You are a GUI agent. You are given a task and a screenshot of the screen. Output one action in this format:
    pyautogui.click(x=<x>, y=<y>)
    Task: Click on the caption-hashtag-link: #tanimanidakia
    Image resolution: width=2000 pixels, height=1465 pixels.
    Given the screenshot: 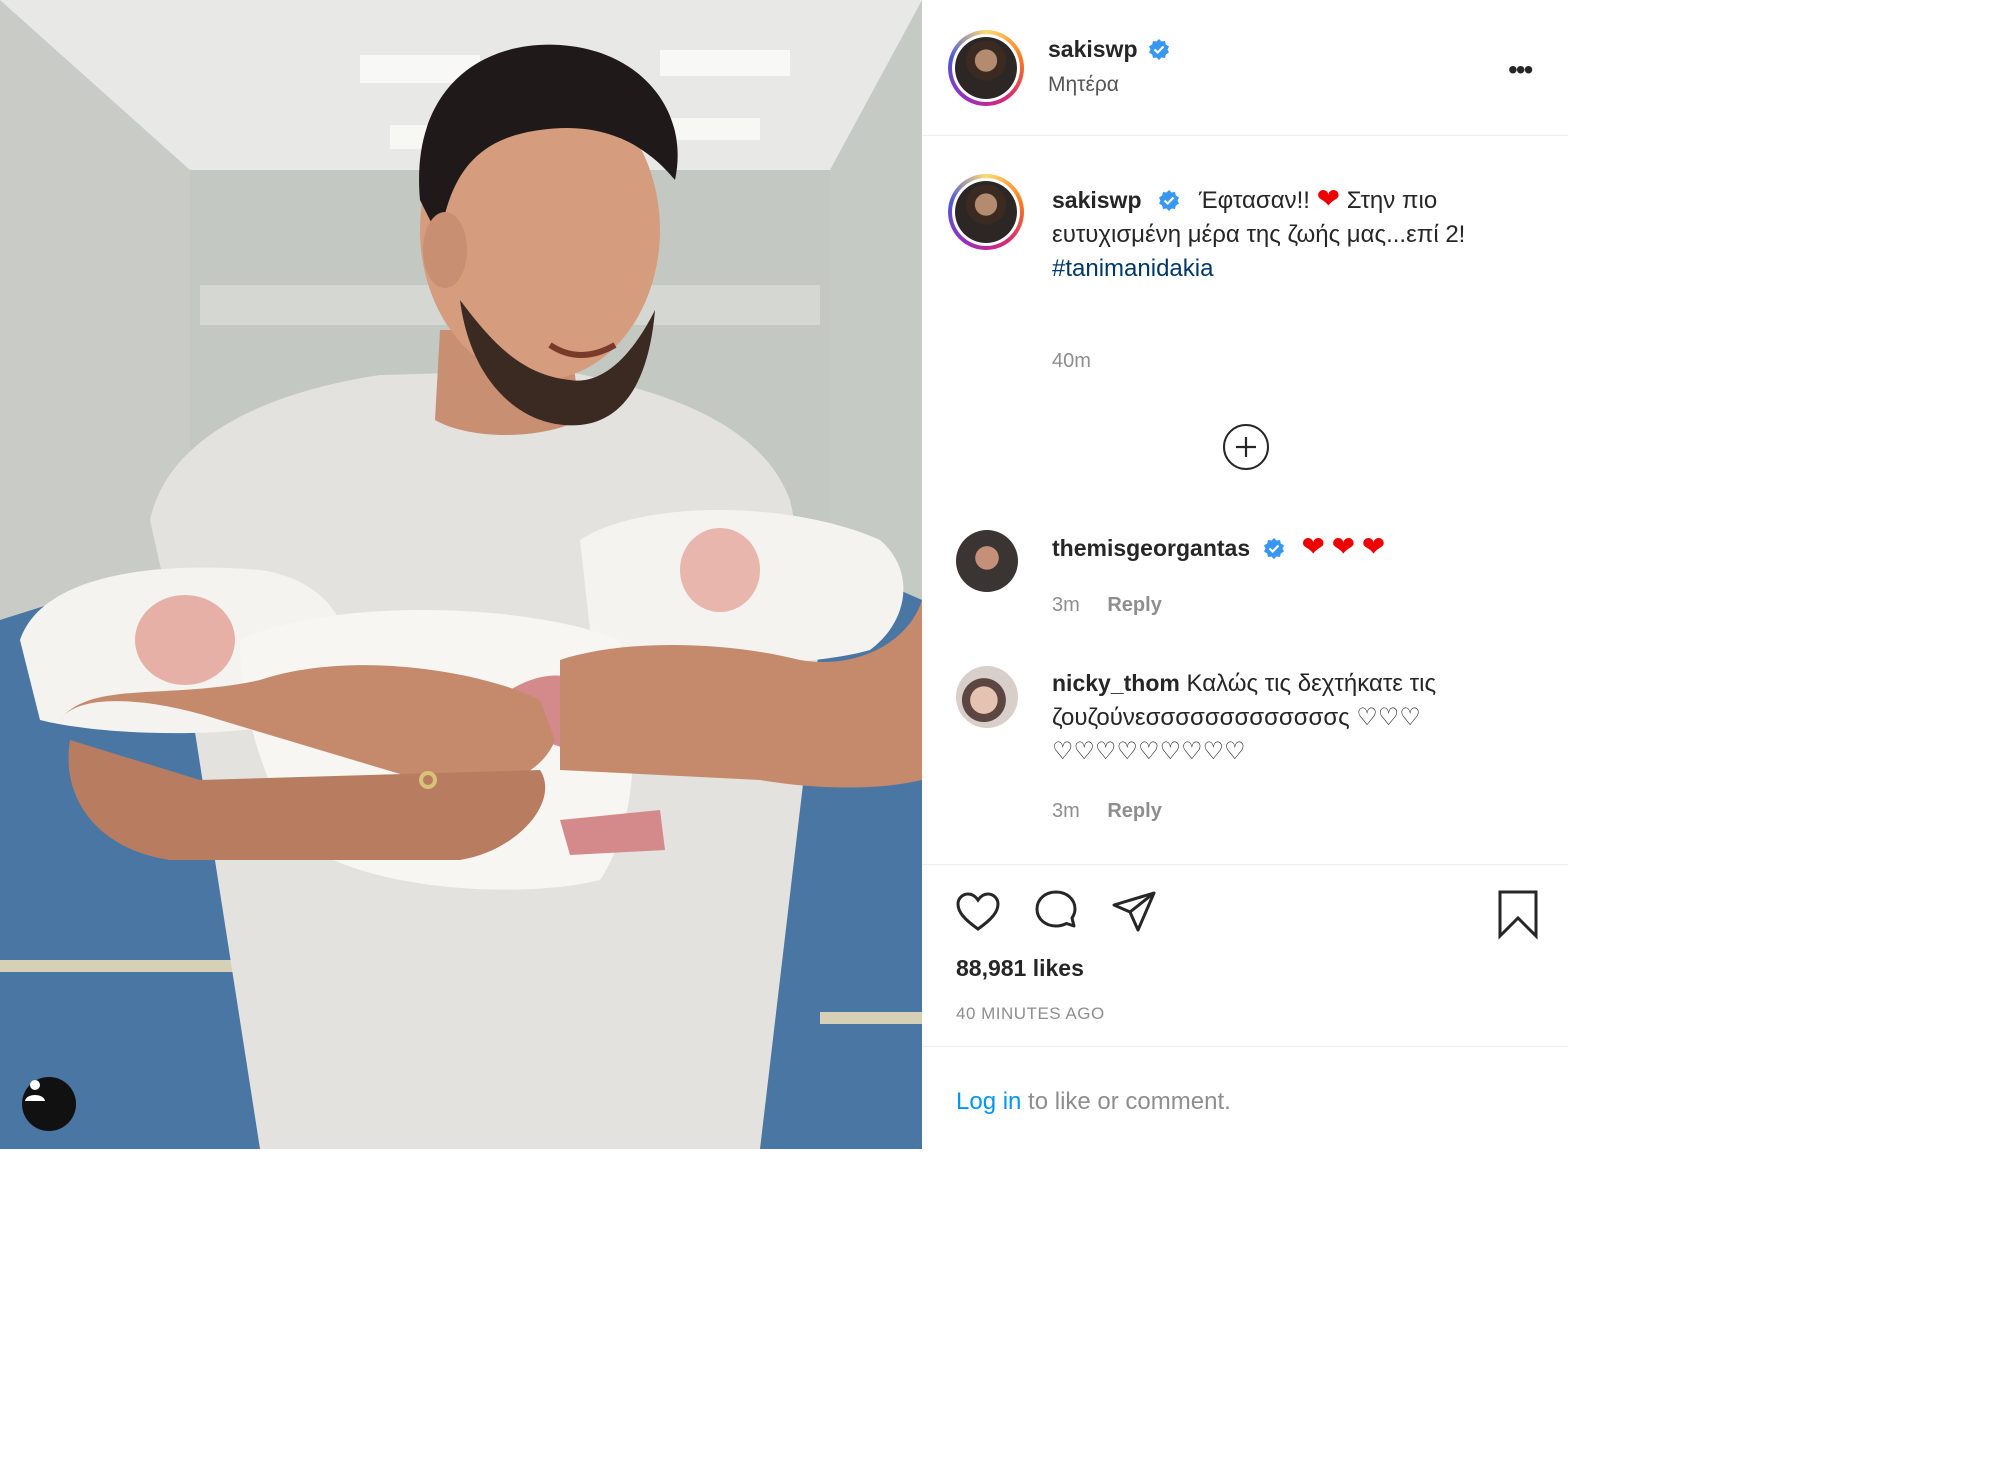 What is the action you would take?
    pyautogui.click(x=1132, y=268)
    